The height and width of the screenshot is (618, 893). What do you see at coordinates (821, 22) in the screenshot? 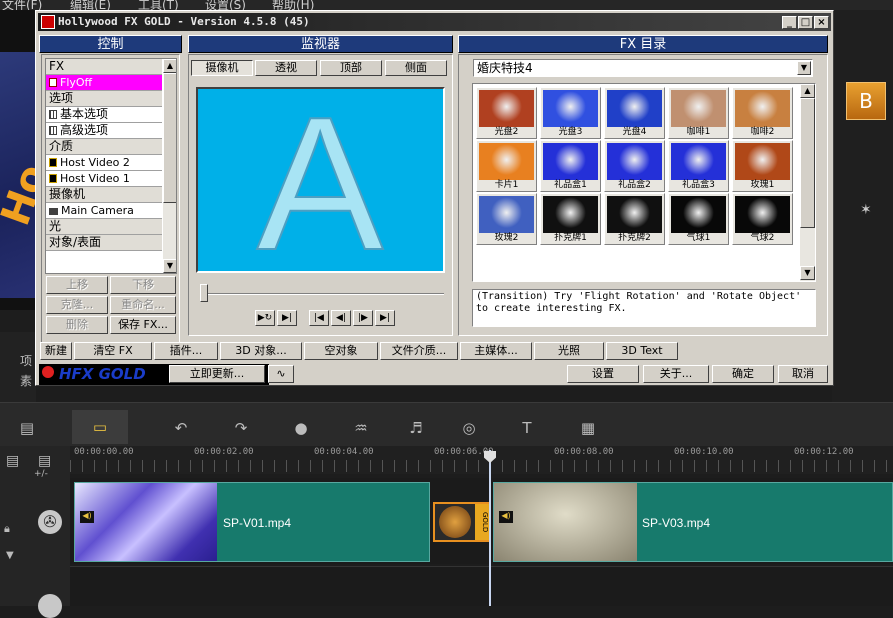
I see `close-button: ×` at bounding box center [821, 22].